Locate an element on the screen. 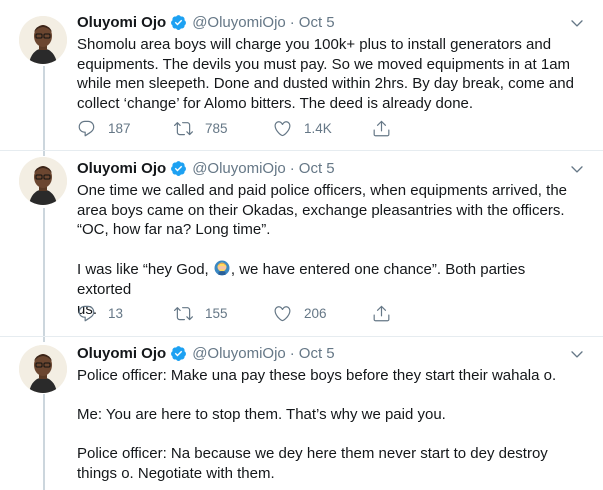  retweet-button: 155 is located at coordinates (201, 313).